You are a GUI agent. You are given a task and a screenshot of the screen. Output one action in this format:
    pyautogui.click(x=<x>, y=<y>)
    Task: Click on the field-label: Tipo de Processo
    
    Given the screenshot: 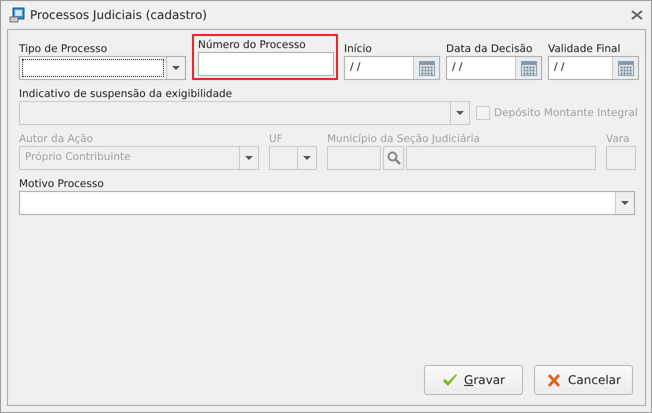 What is the action you would take?
    pyautogui.click(x=63, y=49)
    